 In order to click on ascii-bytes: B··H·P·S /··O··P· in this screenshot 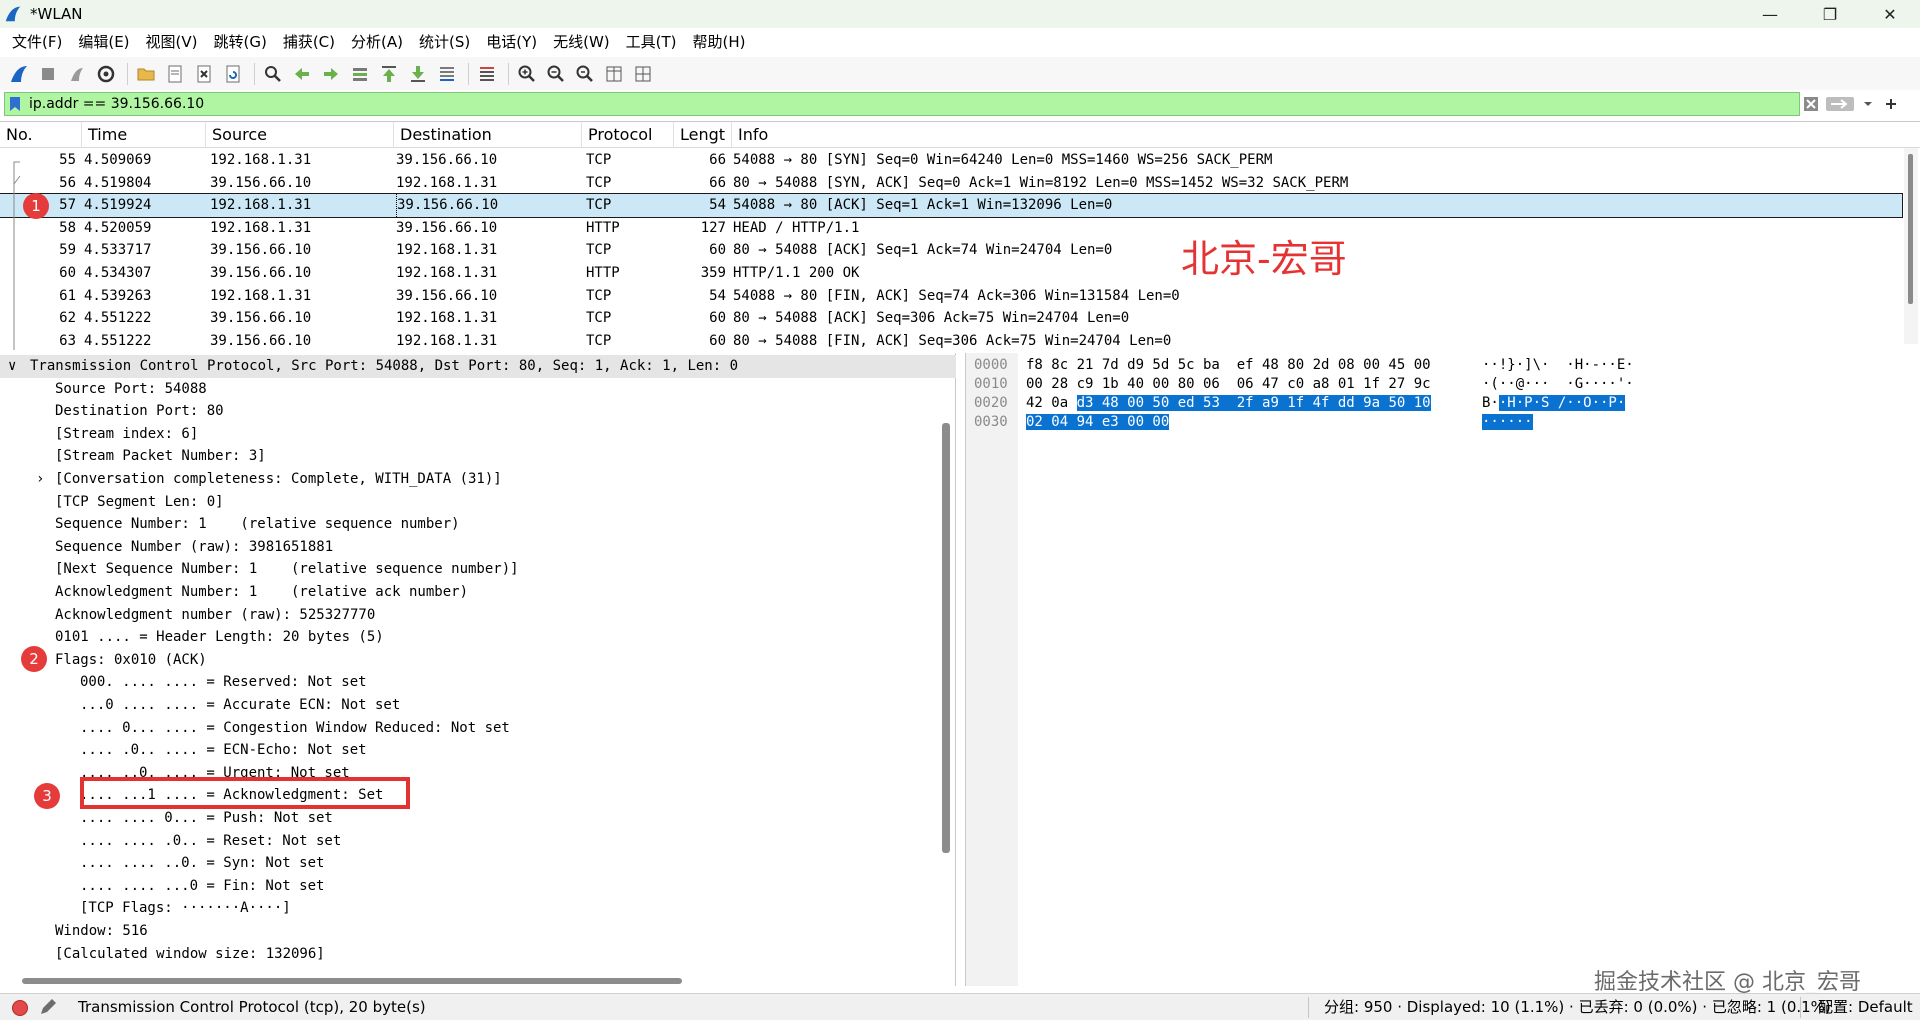, I will do `click(1554, 403)`.